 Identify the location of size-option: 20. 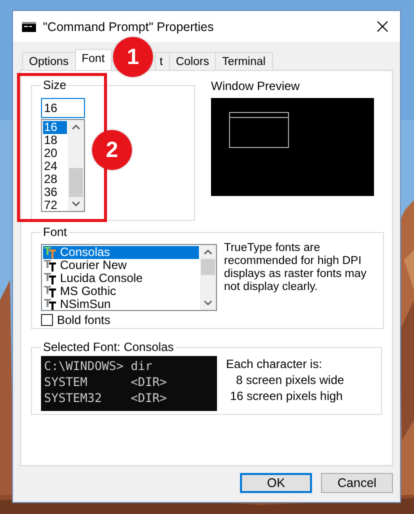
(55, 153).